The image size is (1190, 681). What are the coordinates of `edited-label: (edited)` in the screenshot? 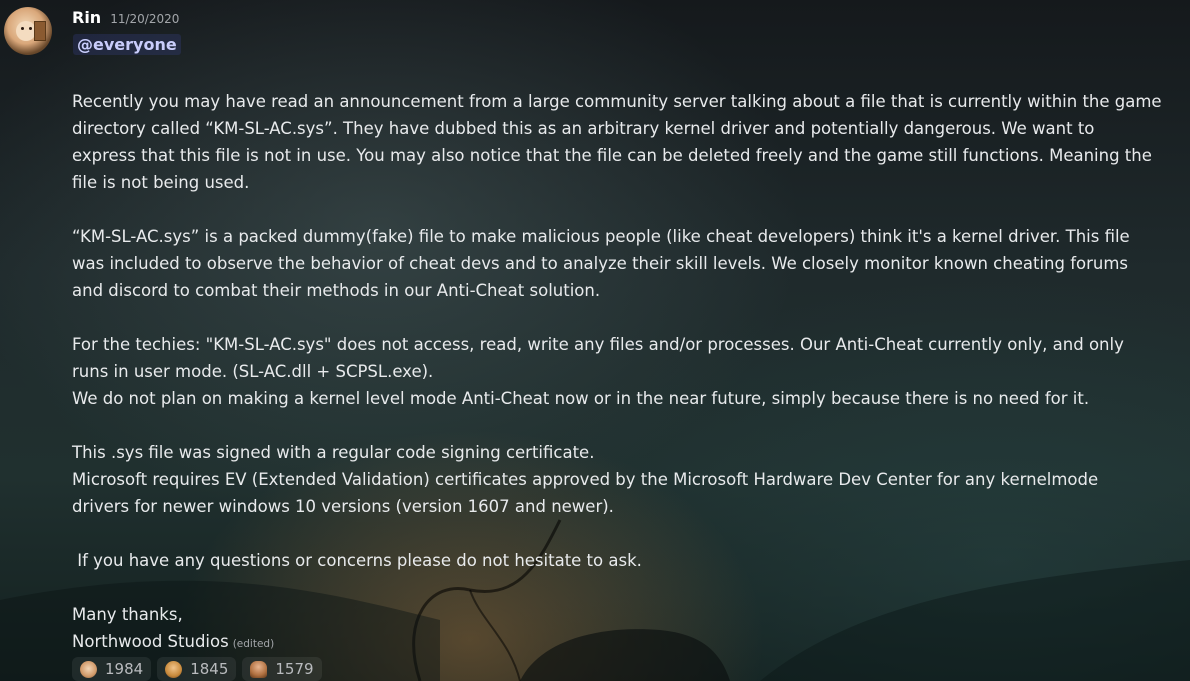 It's located at (253, 644).